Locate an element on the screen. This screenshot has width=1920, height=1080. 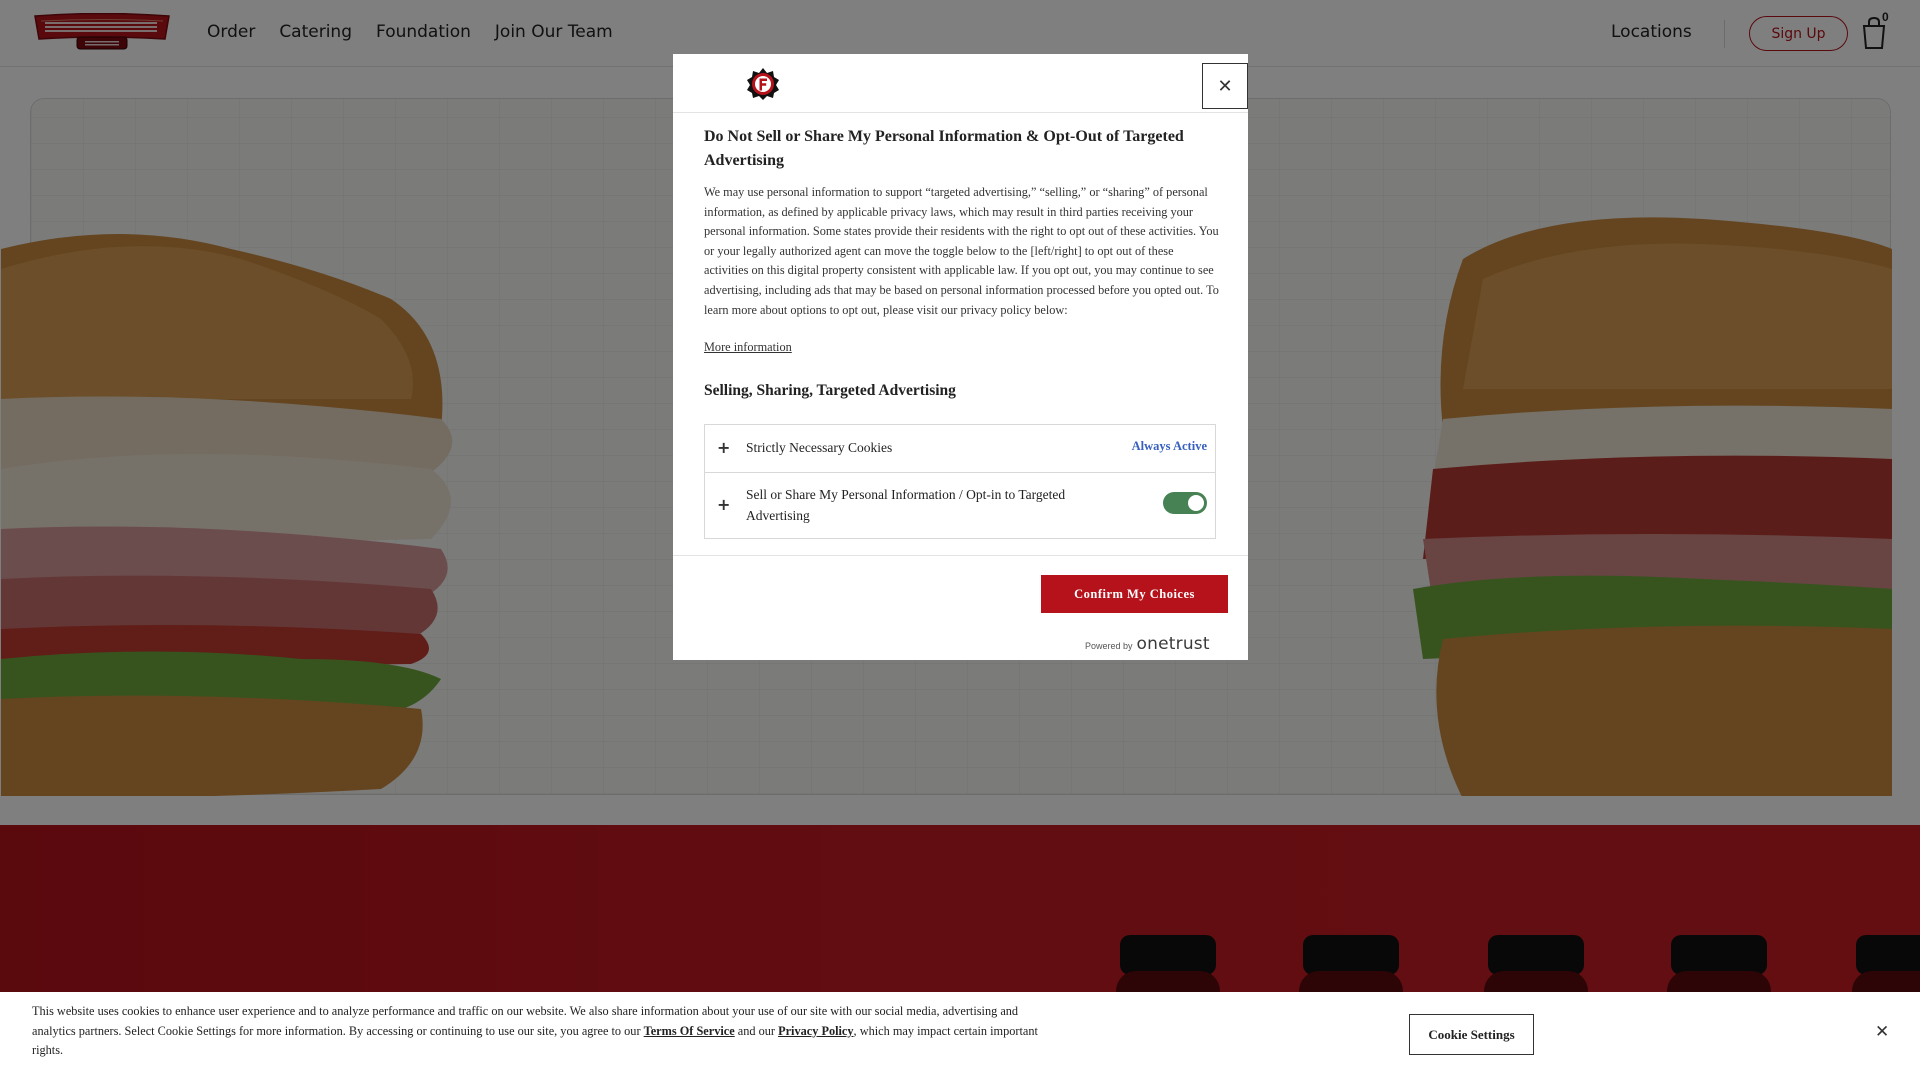
modal-header: ✕ is located at coordinates (960, 83).